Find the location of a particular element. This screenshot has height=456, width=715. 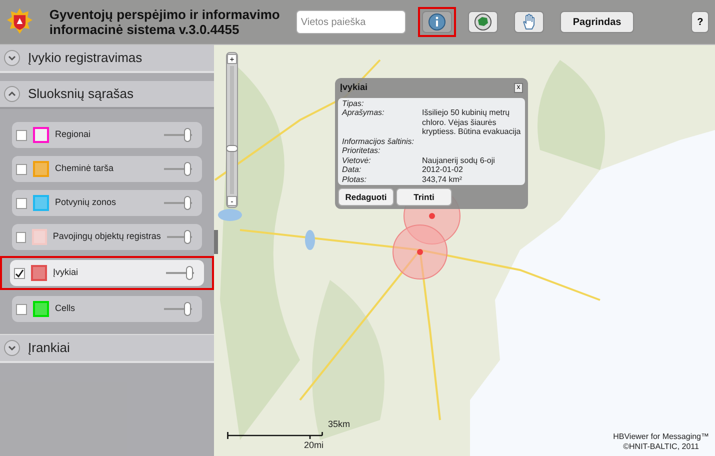

field-label: Prioritetas: is located at coordinates (362, 151).